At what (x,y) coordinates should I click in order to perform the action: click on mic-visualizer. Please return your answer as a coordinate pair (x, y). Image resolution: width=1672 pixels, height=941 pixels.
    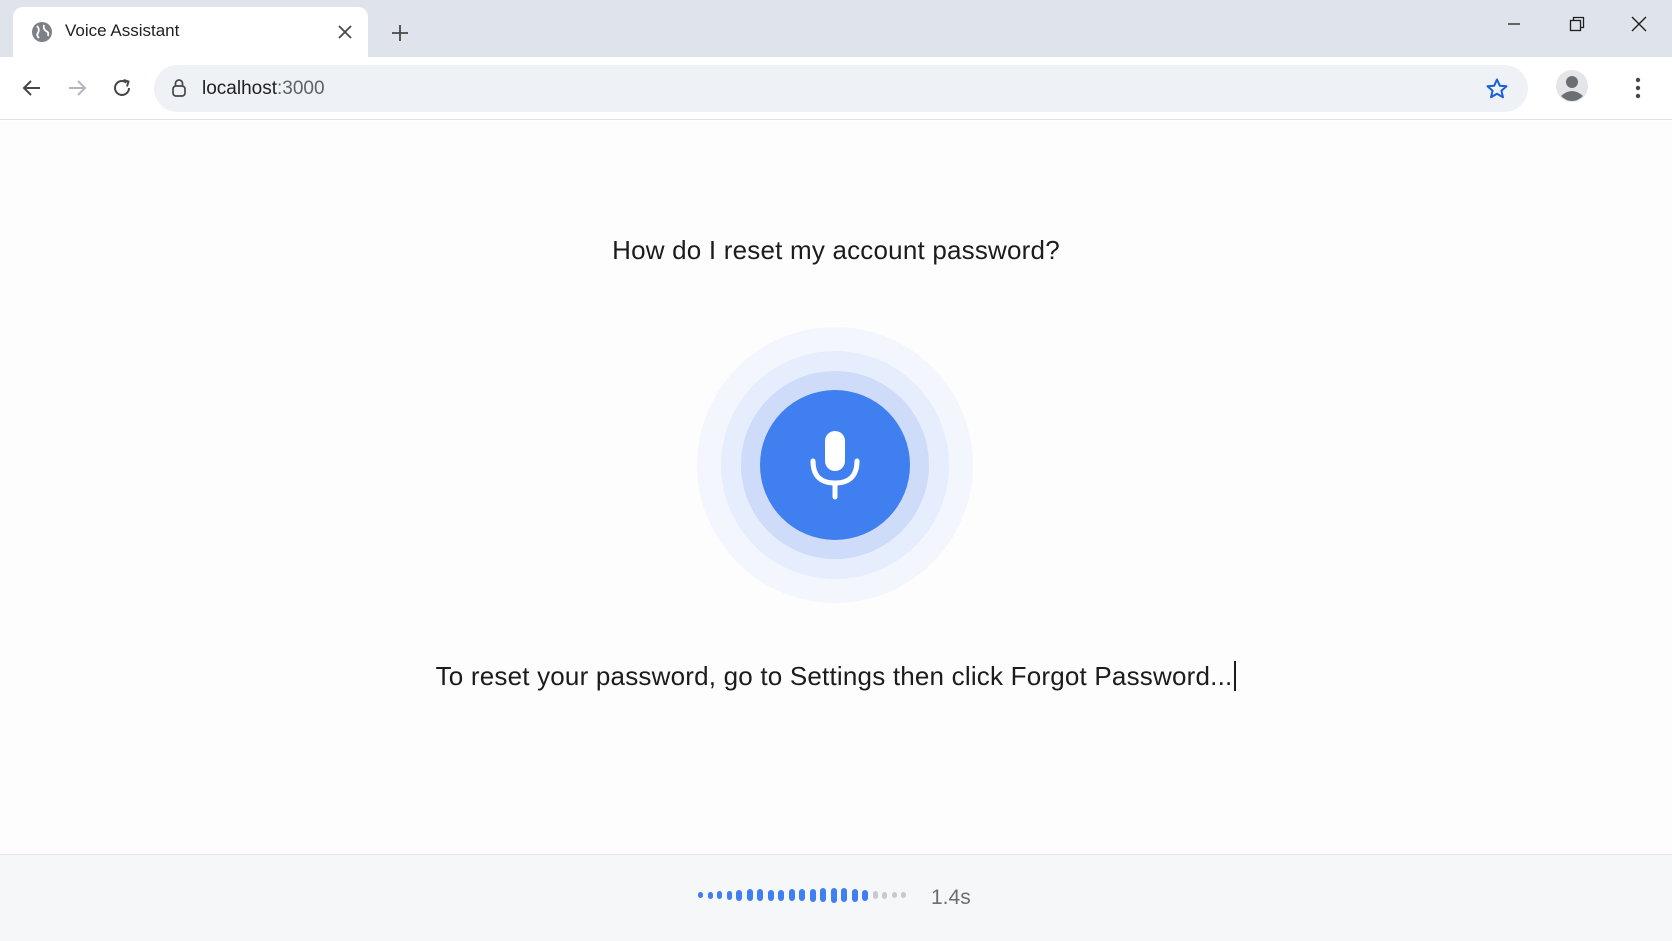
    Looking at the image, I should click on (835, 465).